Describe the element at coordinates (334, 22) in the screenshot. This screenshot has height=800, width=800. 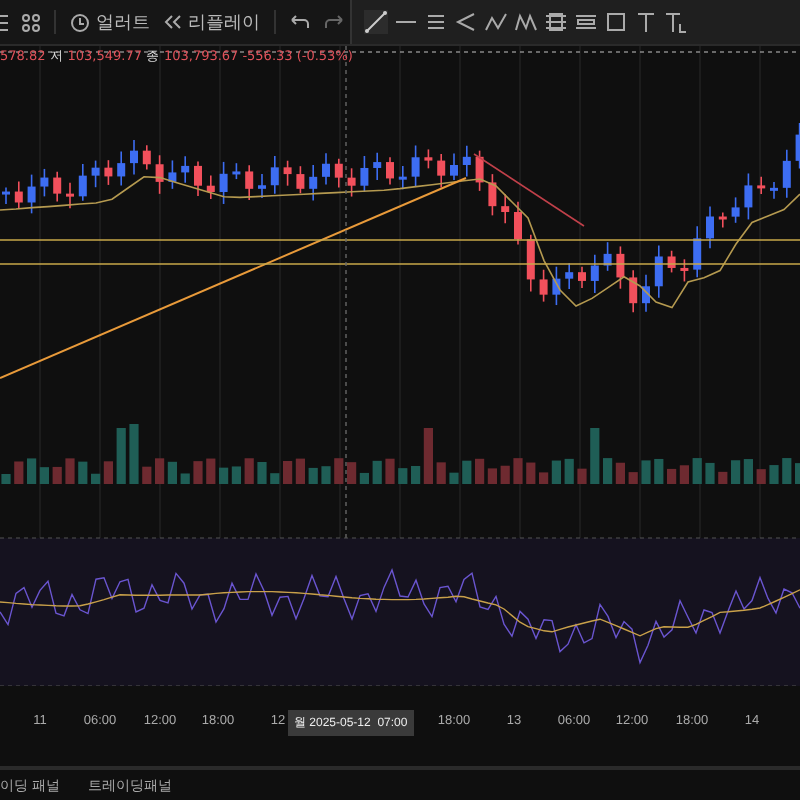
I see `redo-icon` at that location.